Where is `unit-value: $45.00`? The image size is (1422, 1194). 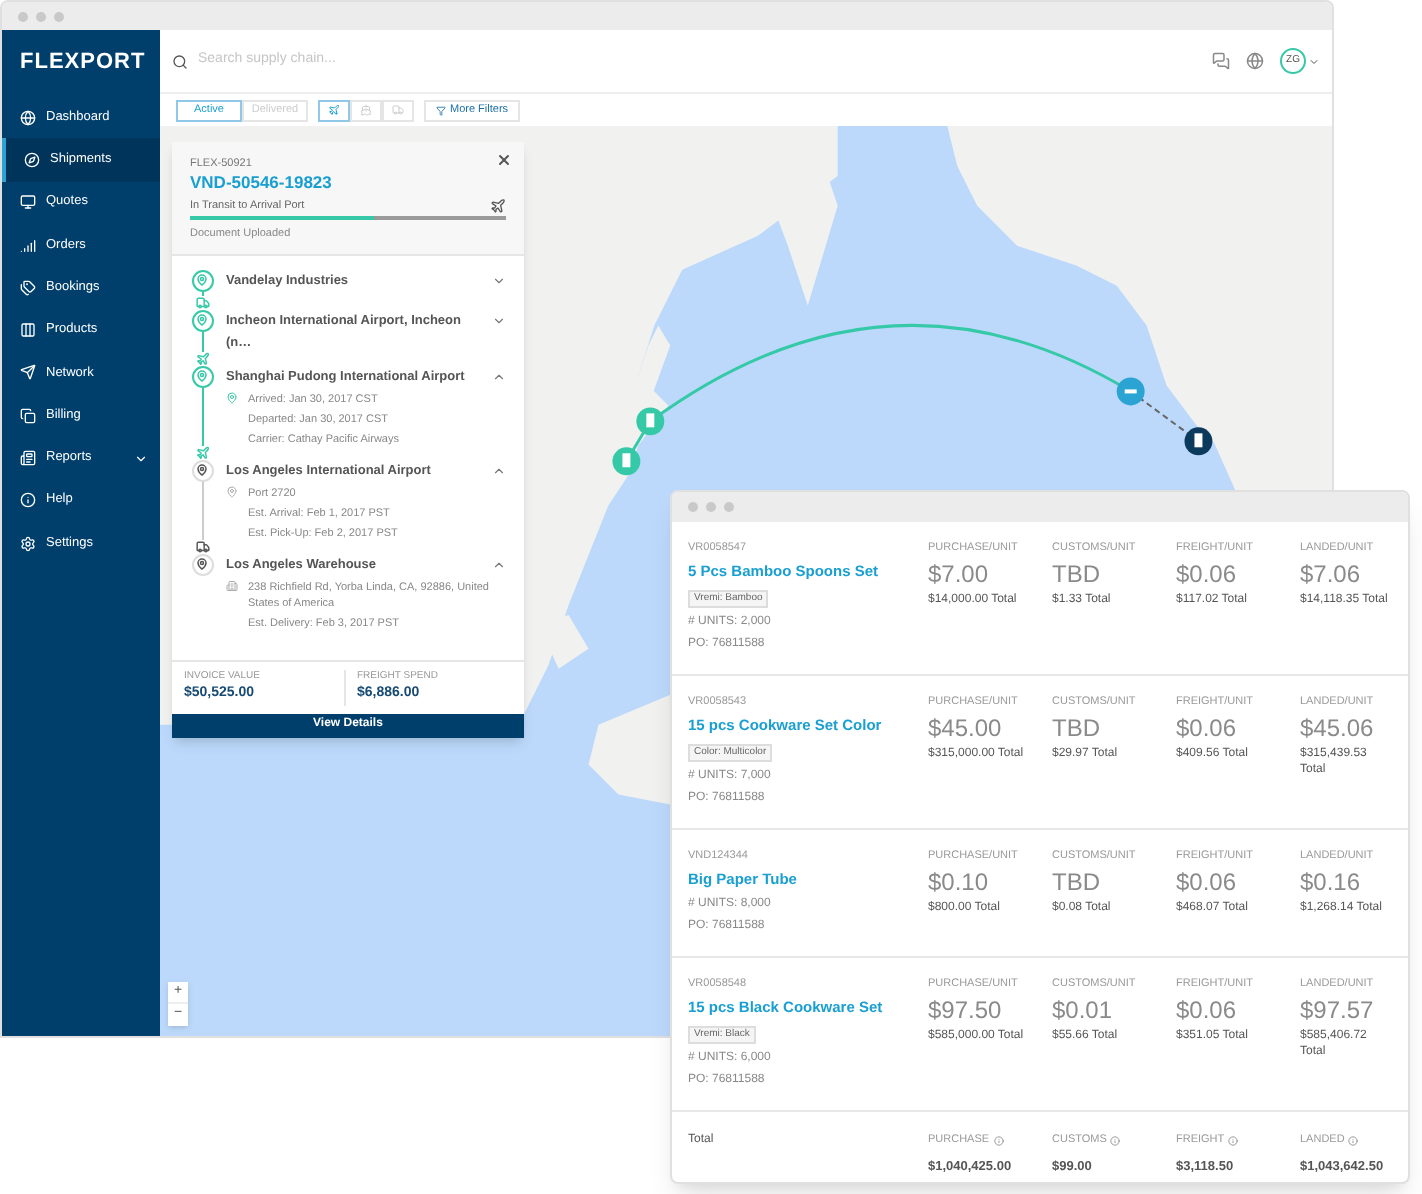 unit-value: $45.00 is located at coordinates (965, 729).